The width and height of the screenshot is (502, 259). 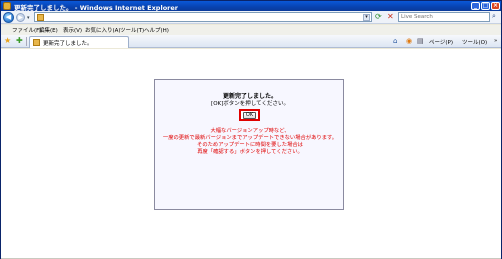 I want to click on menu-favorites: お気に入り(A), so click(x=103, y=30).